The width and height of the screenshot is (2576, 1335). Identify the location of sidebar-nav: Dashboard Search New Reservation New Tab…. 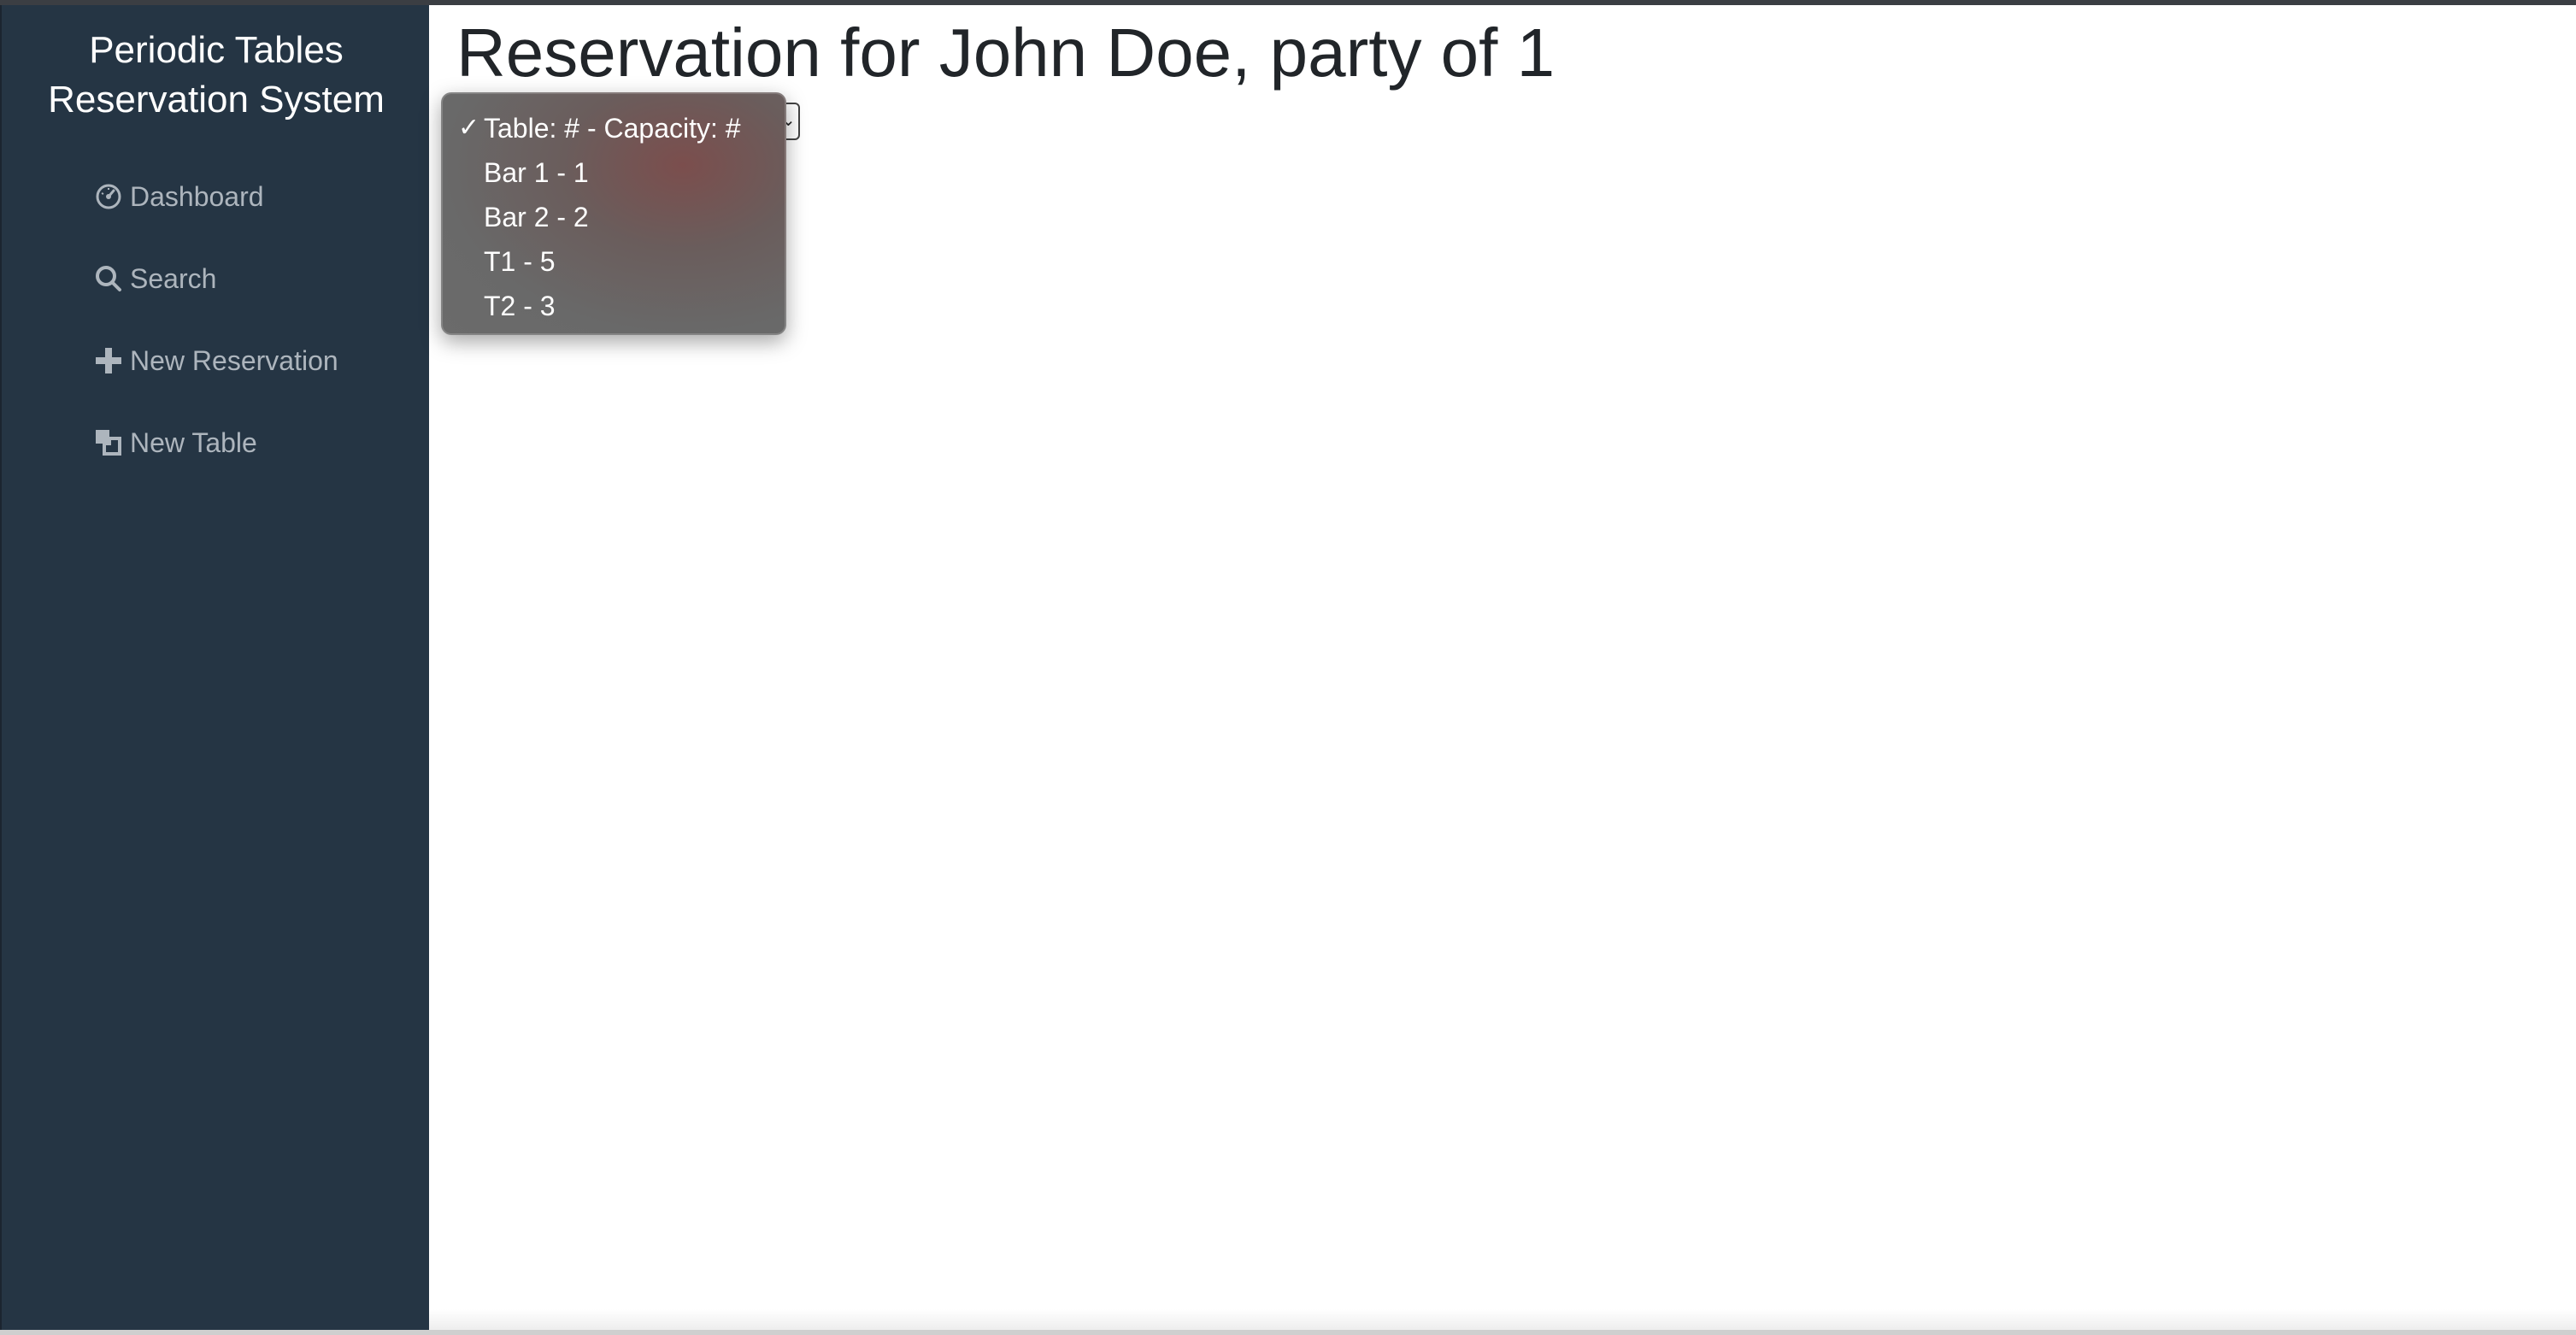
(216, 320).